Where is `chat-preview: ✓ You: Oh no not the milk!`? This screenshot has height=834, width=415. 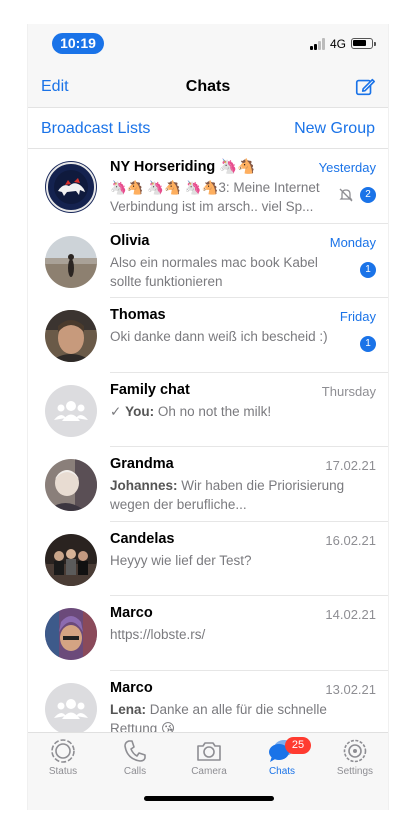
chat-preview: ✓ You: Oh no not the milk! is located at coordinates (191, 411).